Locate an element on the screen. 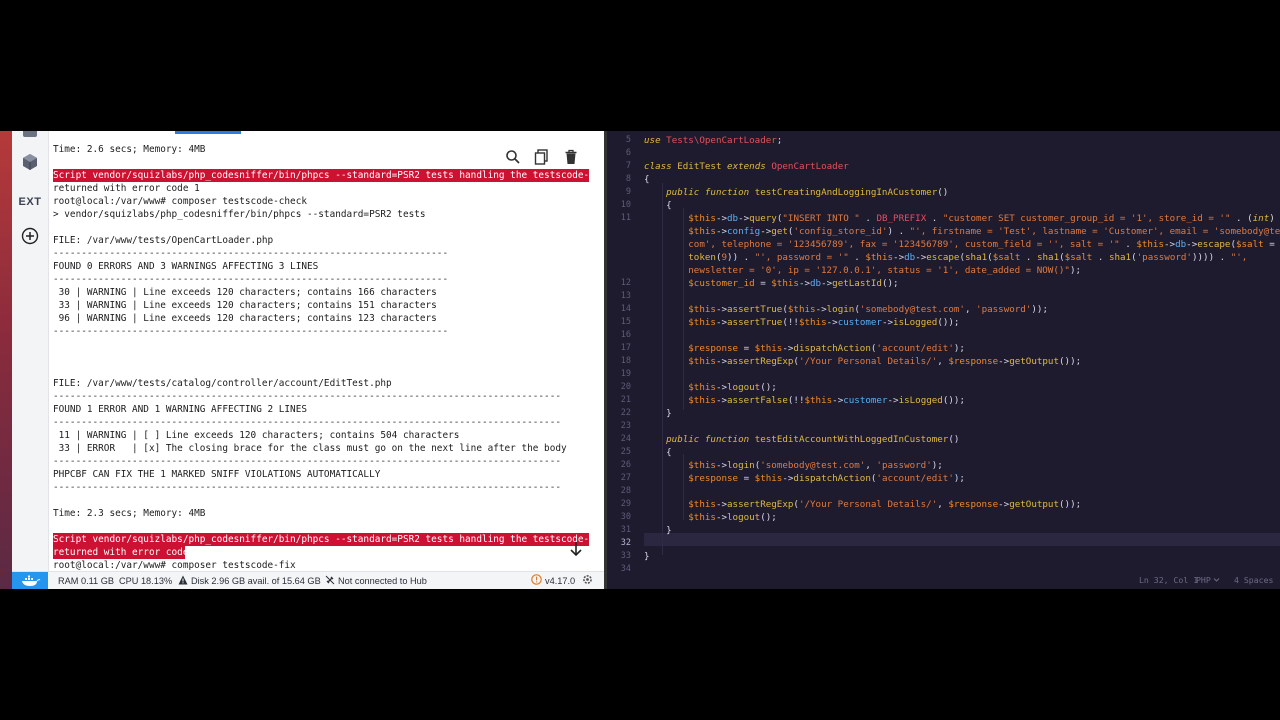 This screenshot has height=720, width=1280. line-number: 34 is located at coordinates (625, 569).